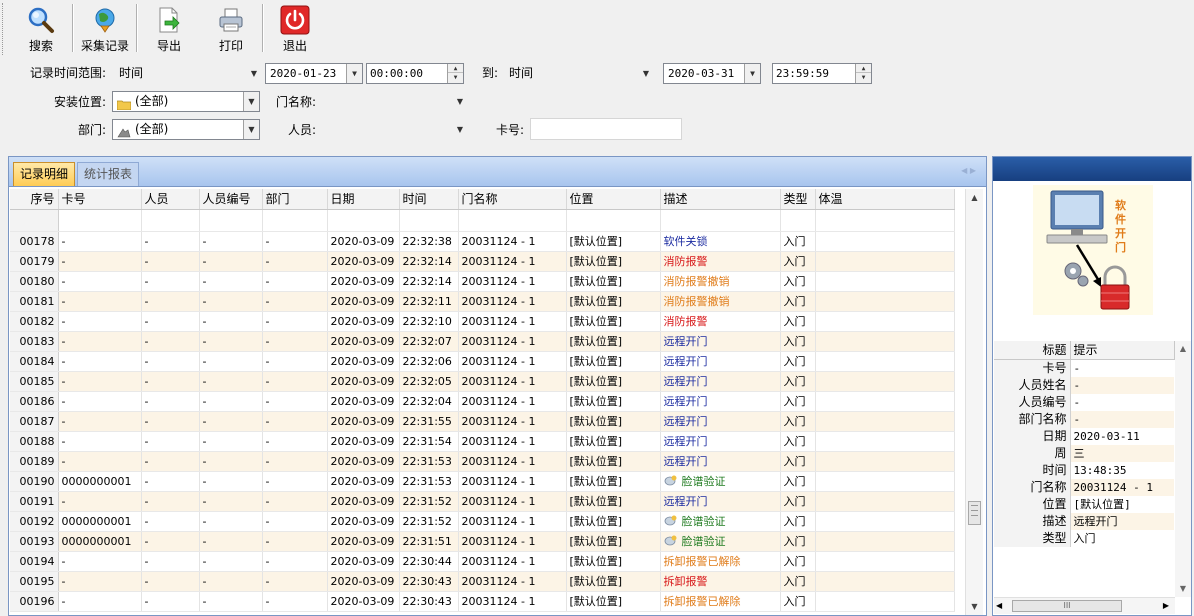 This screenshot has height=616, width=1194. What do you see at coordinates (1032, 350) in the screenshot?
I see `detail-header-key: 标题` at bounding box center [1032, 350].